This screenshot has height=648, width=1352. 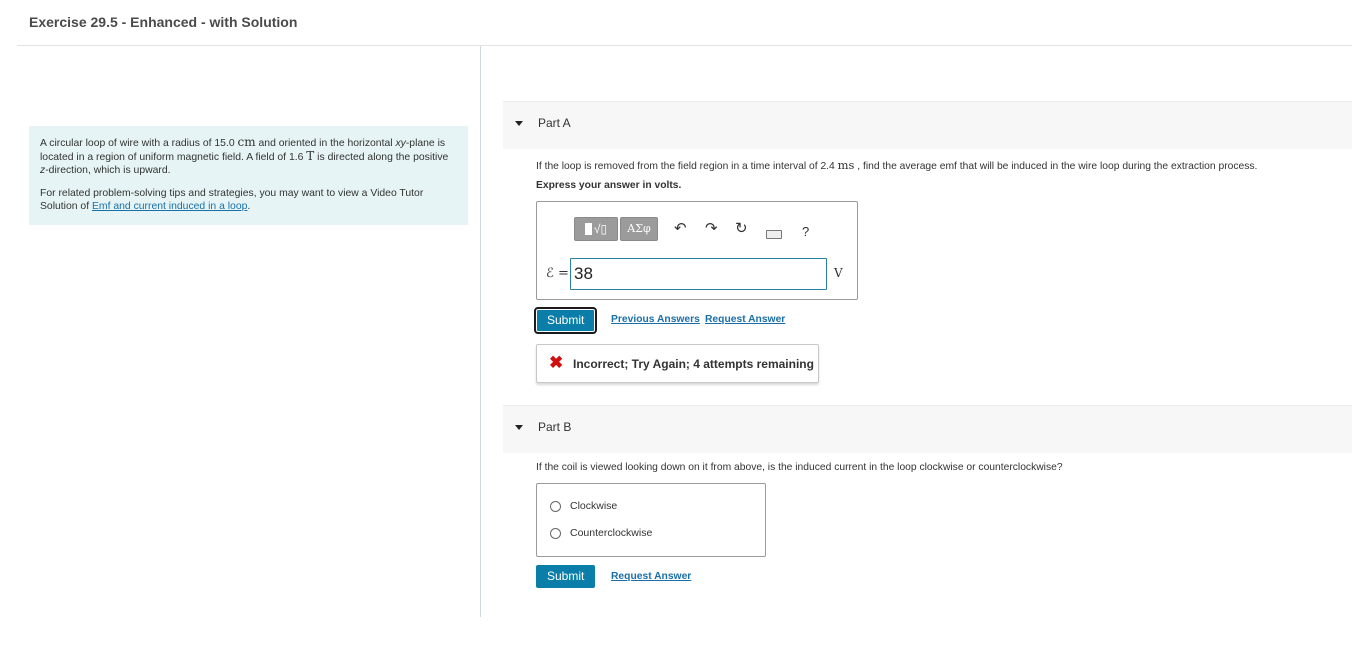 I want to click on template-square-icon, so click(x=588, y=229).